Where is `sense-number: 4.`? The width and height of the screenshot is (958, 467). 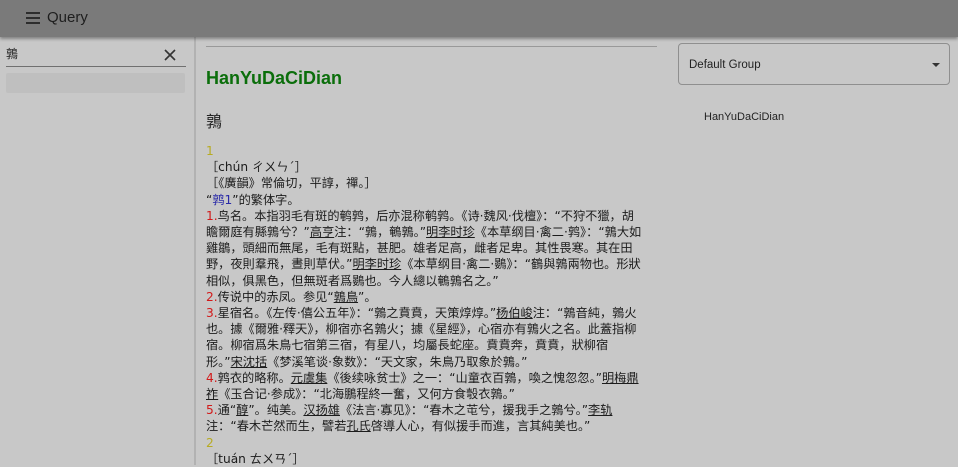
sense-number: 4. is located at coordinates (212, 377).